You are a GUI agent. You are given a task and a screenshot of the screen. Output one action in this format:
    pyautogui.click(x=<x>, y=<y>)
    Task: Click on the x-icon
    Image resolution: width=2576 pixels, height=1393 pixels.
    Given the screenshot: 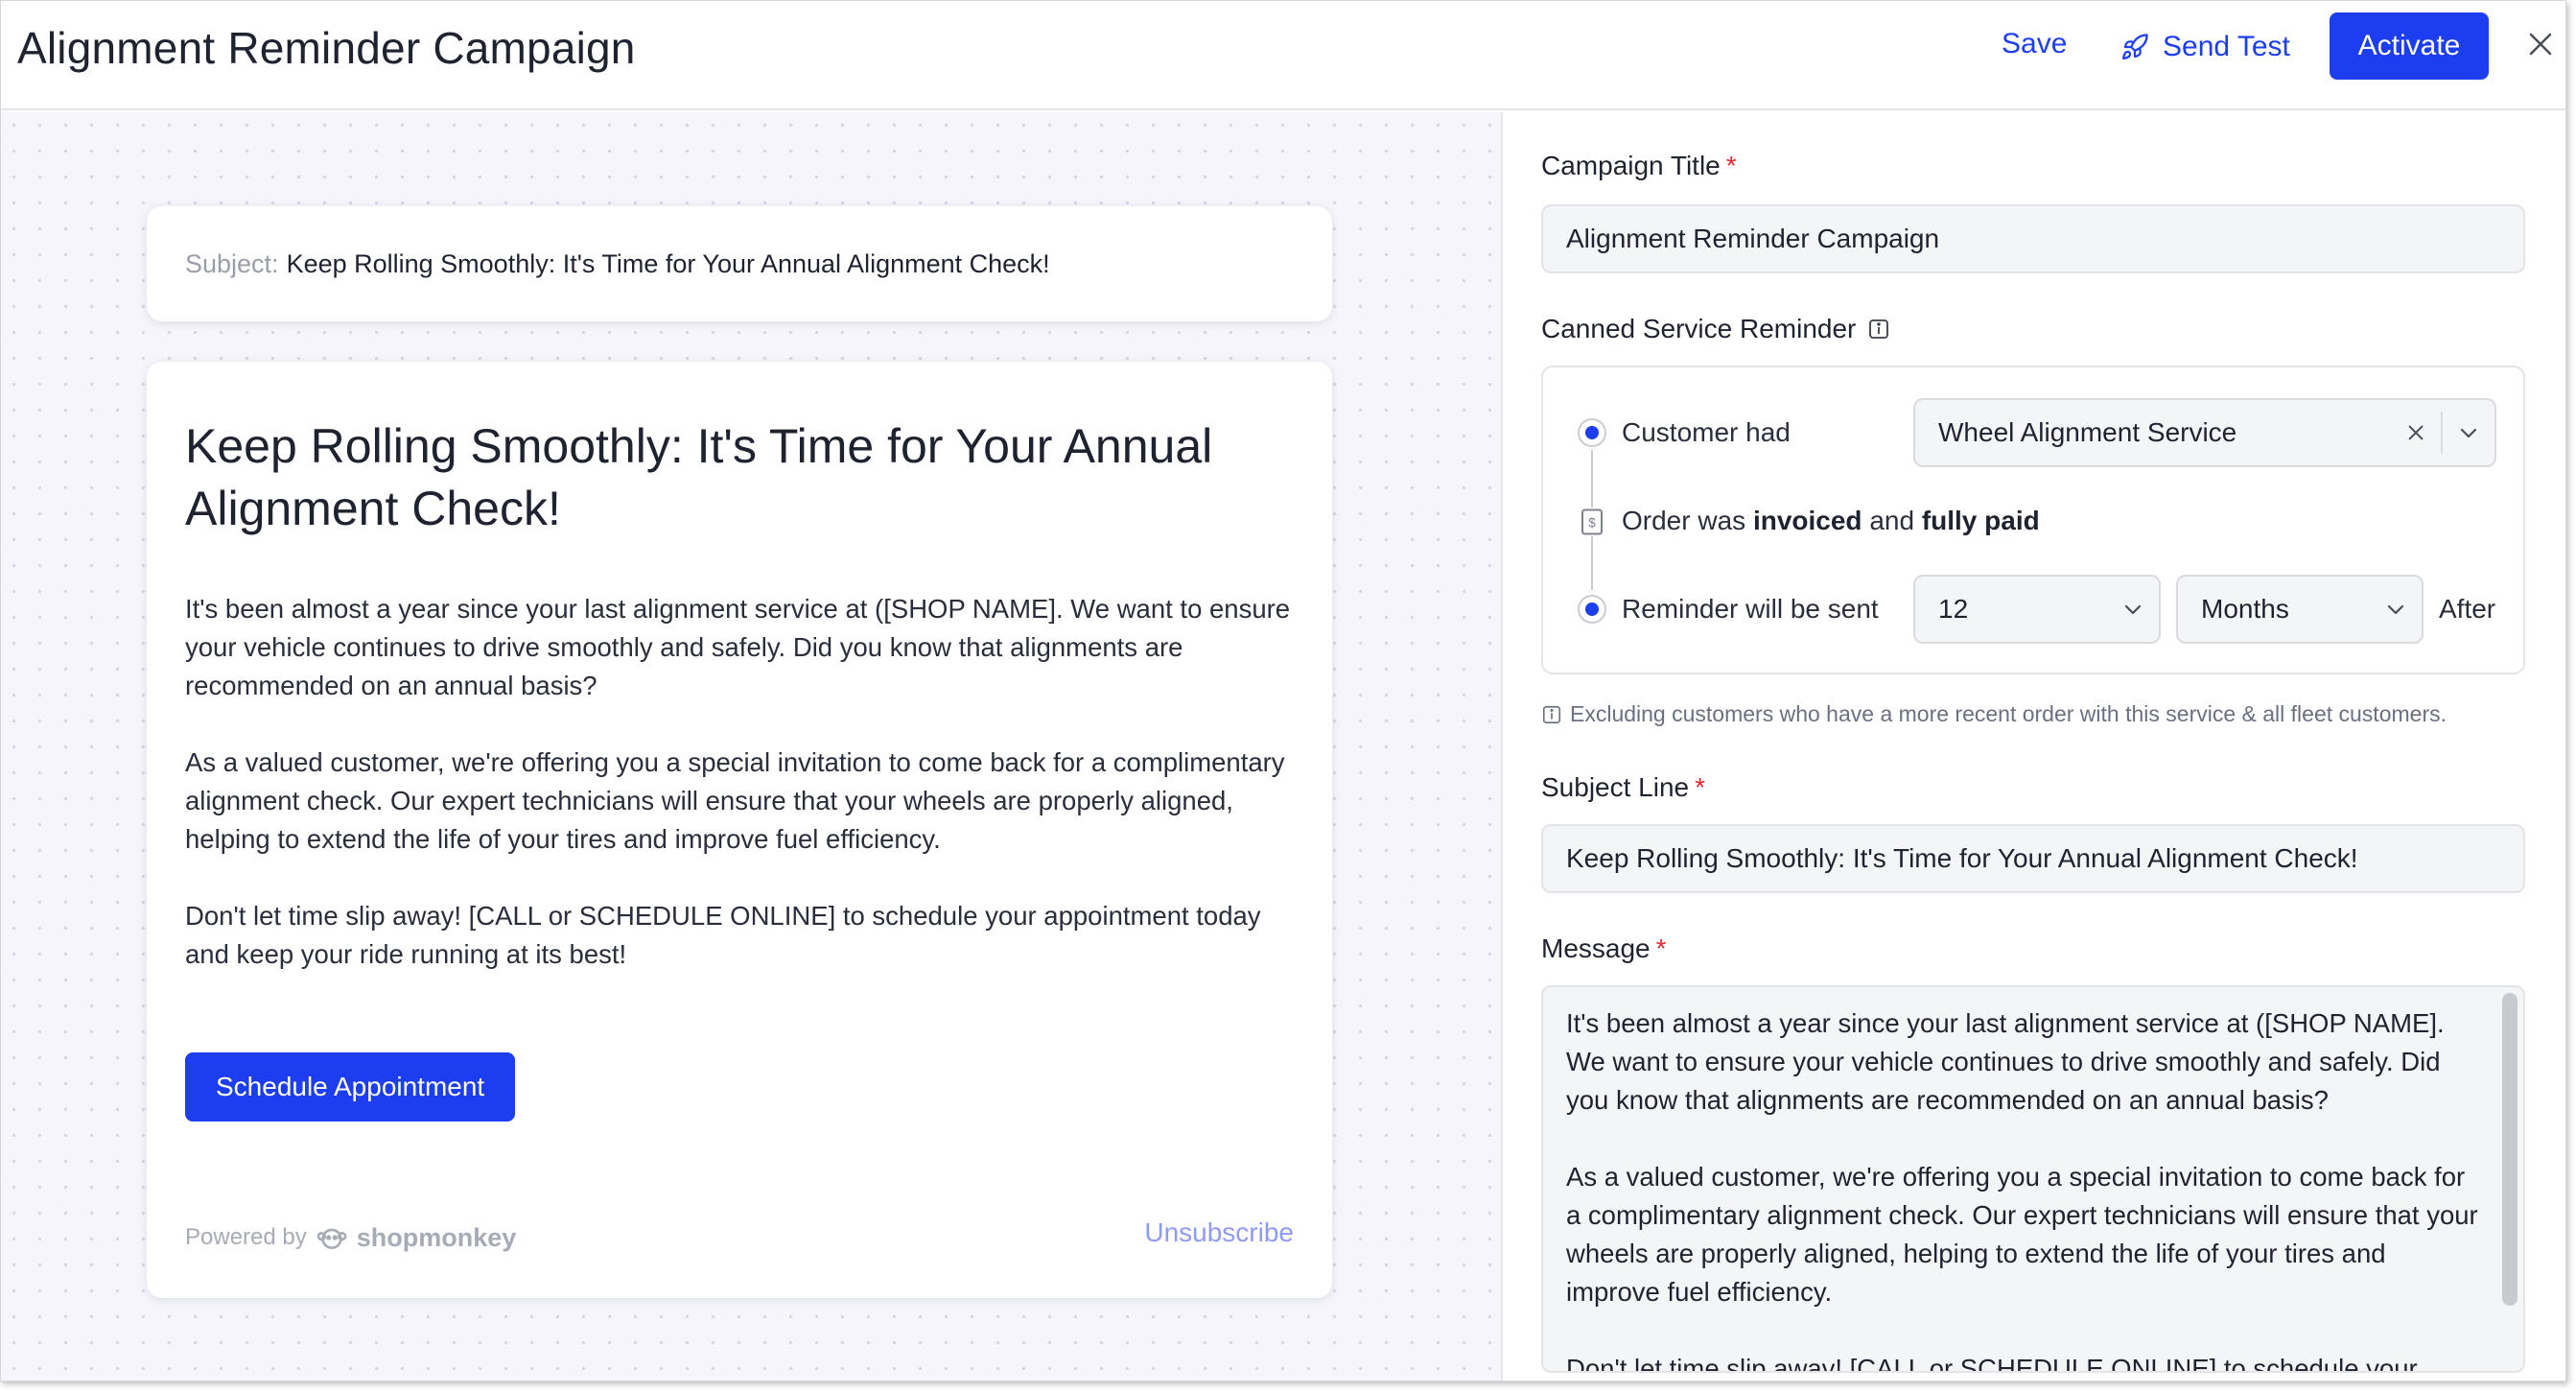 What is the action you would take?
    pyautogui.click(x=2416, y=432)
    